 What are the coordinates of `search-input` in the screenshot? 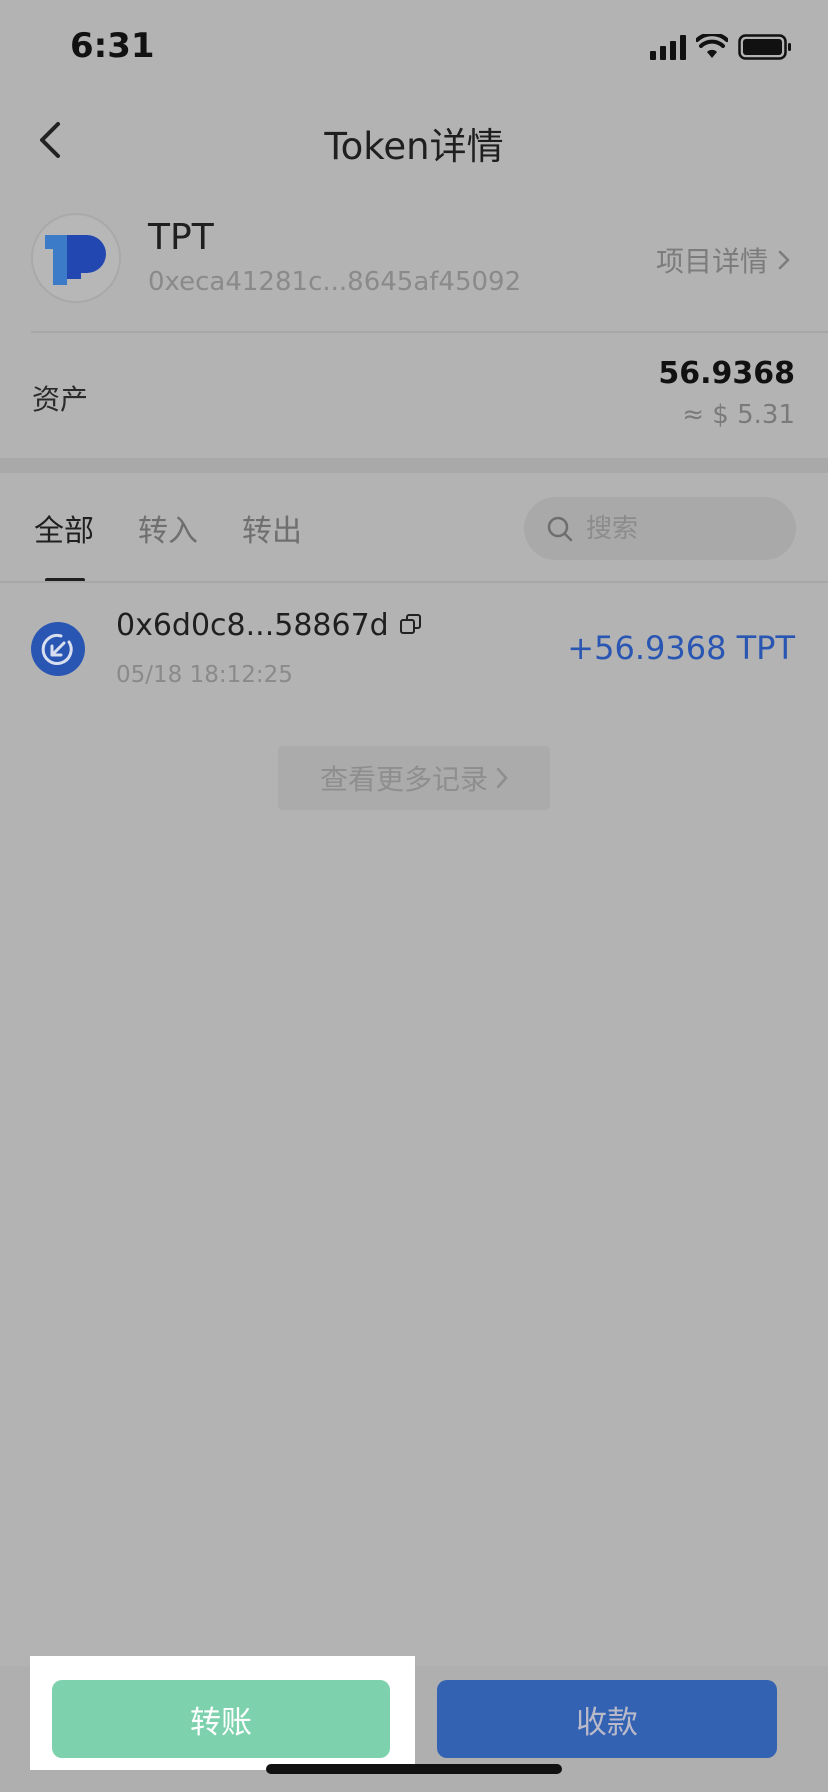 It's located at (681, 528).